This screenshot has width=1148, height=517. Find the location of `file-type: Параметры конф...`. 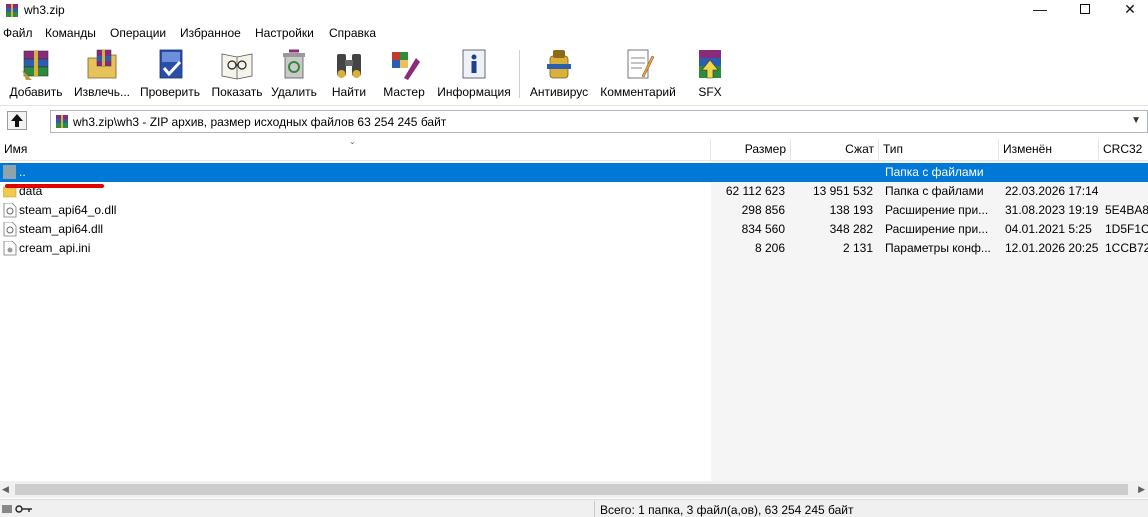

file-type: Параметры конф... is located at coordinates (938, 248).